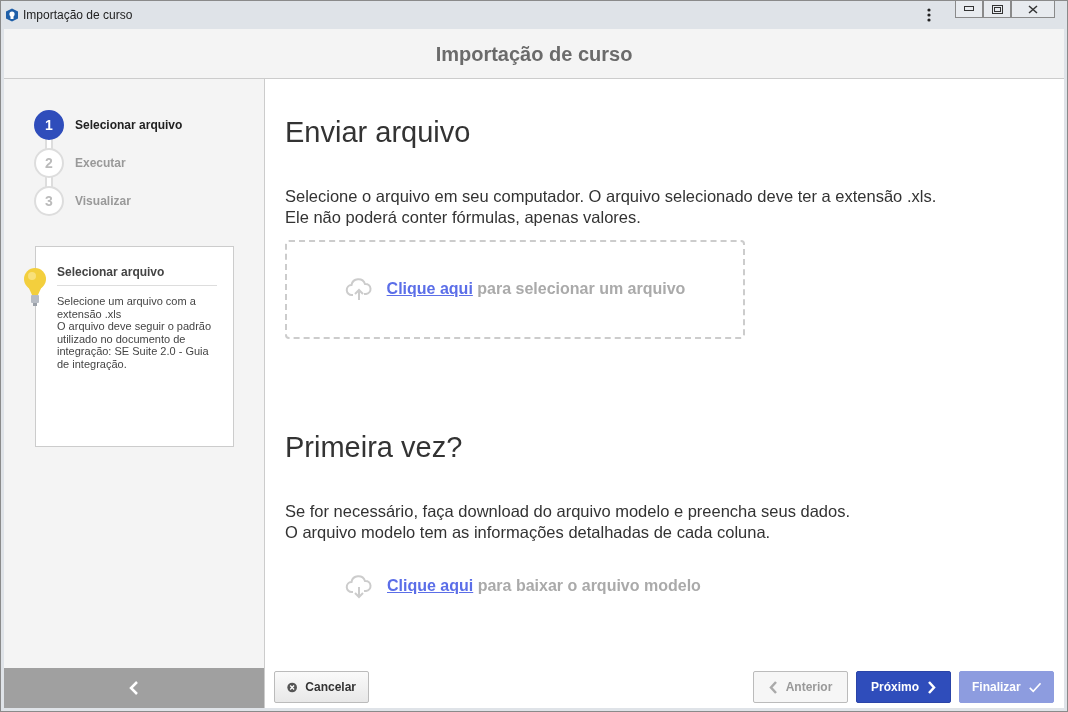  Describe the element at coordinates (544, 585) in the screenshot. I see `link-text: Clique aqui para baixar o arquivo modelo` at that location.